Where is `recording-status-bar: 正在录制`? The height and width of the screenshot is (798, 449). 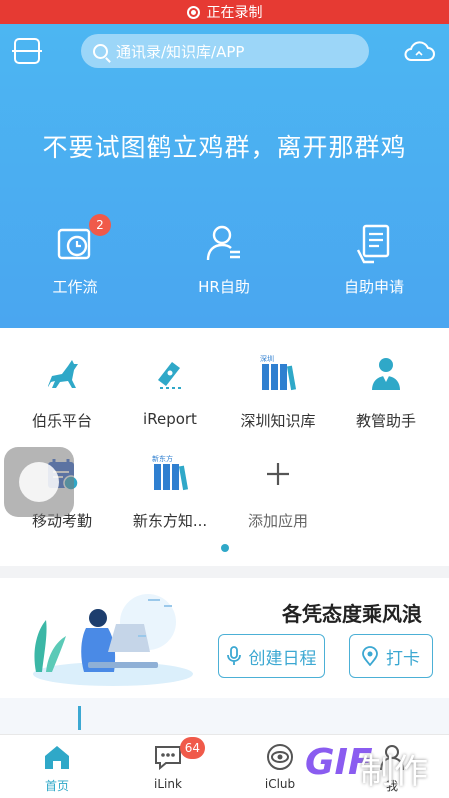
recording-status-bar: 正在录制 is located at coordinates (224, 12).